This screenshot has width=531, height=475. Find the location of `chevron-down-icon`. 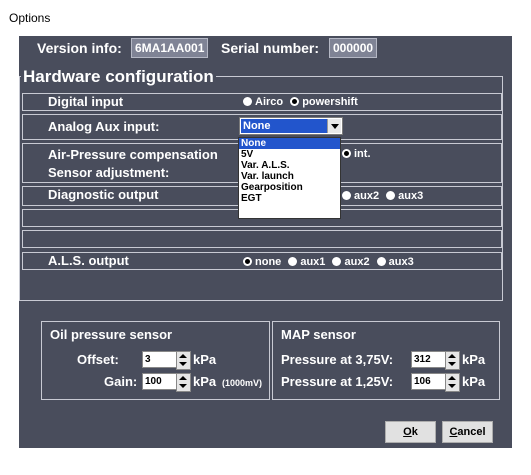

chevron-down-icon is located at coordinates (334, 126).